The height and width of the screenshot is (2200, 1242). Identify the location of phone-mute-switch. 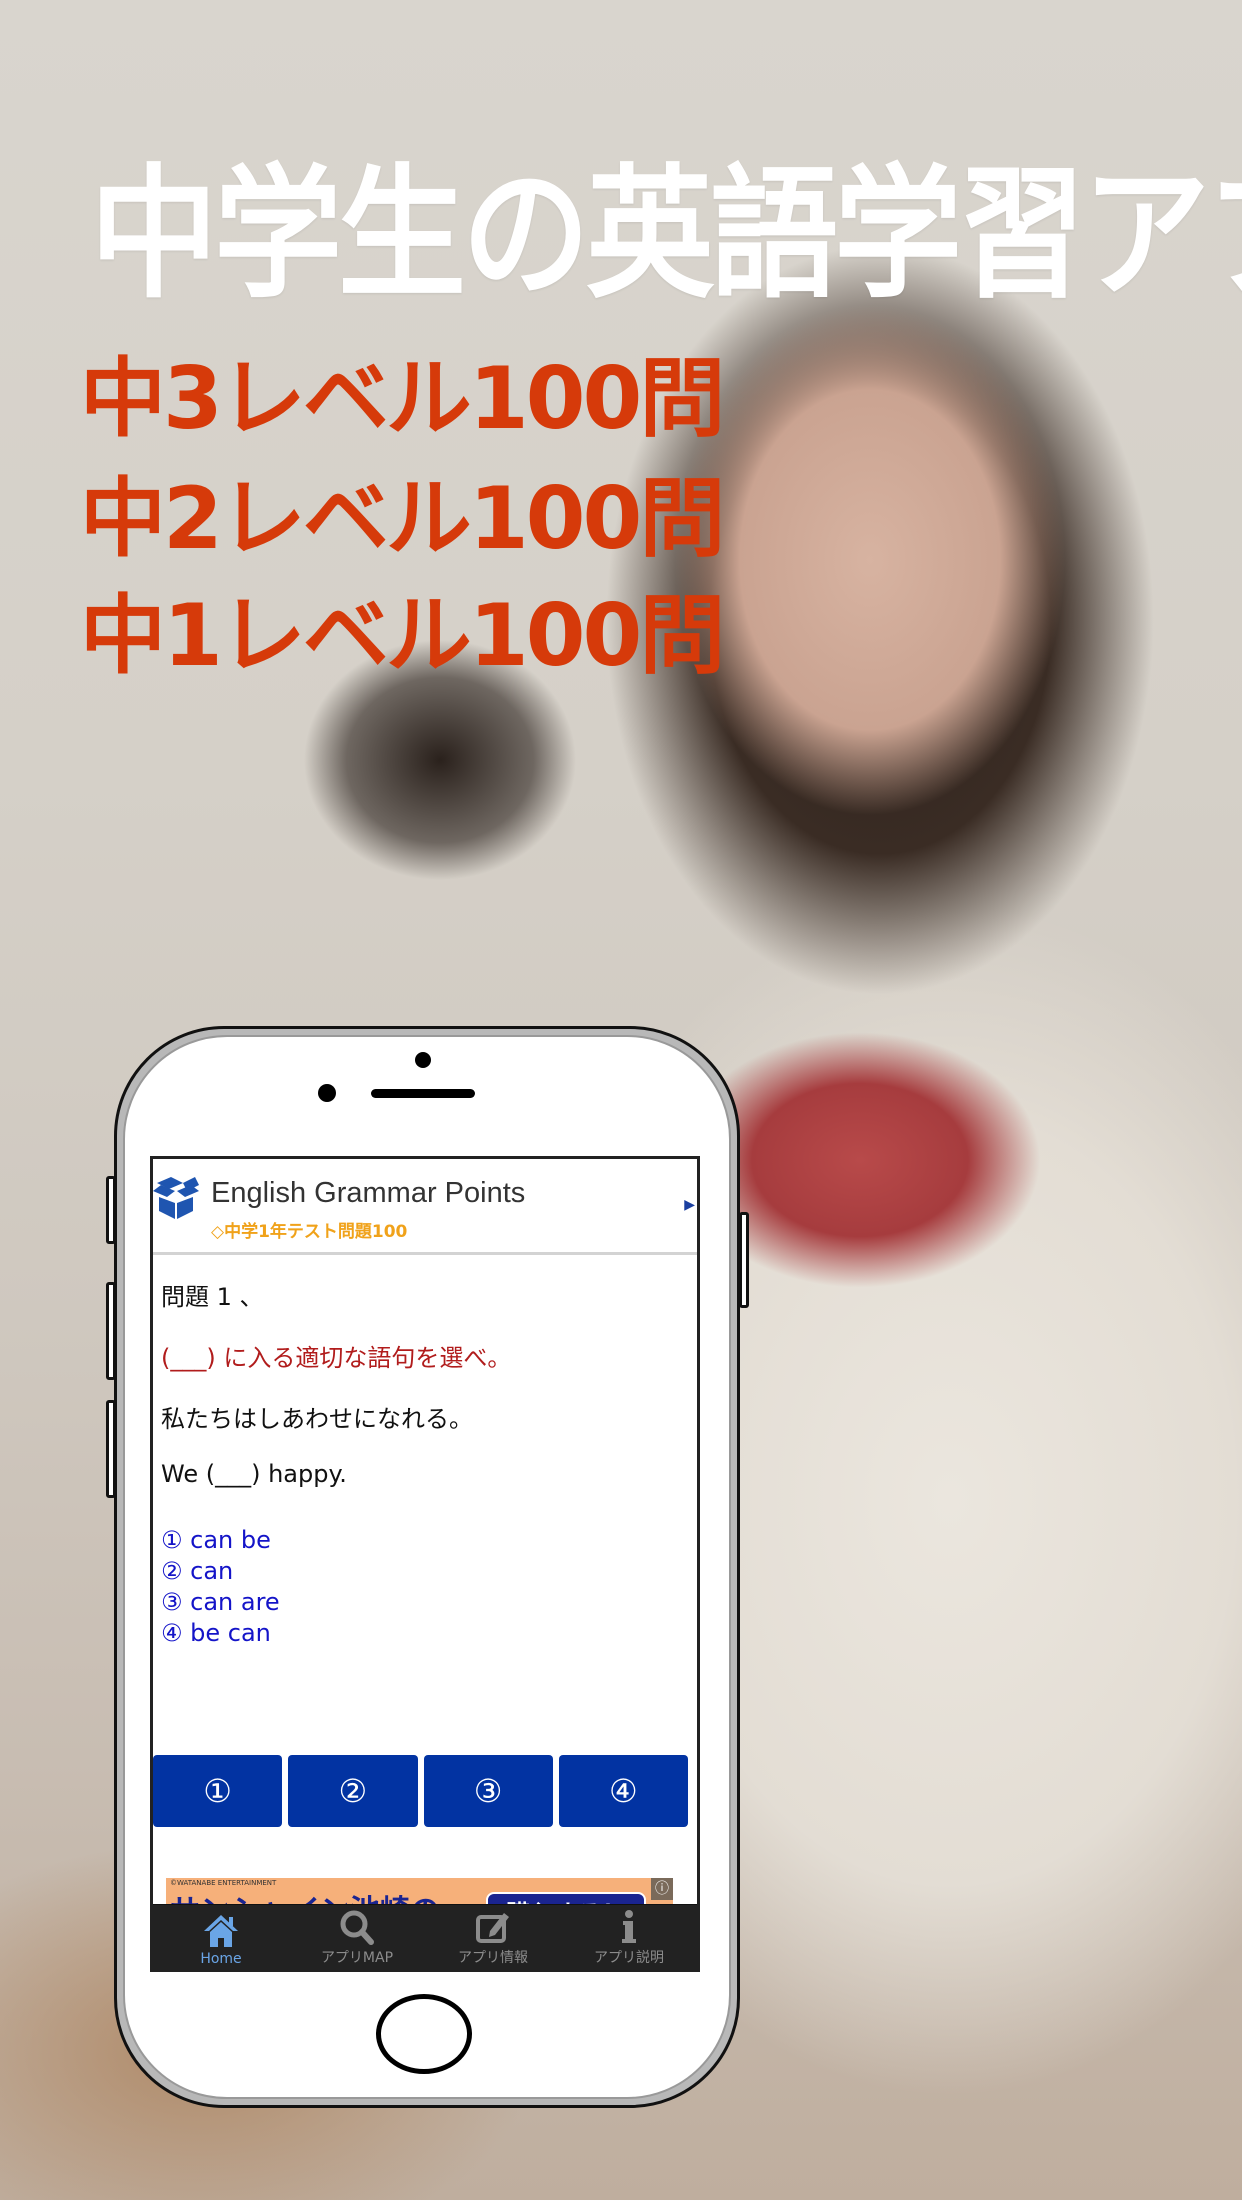
(111, 1210).